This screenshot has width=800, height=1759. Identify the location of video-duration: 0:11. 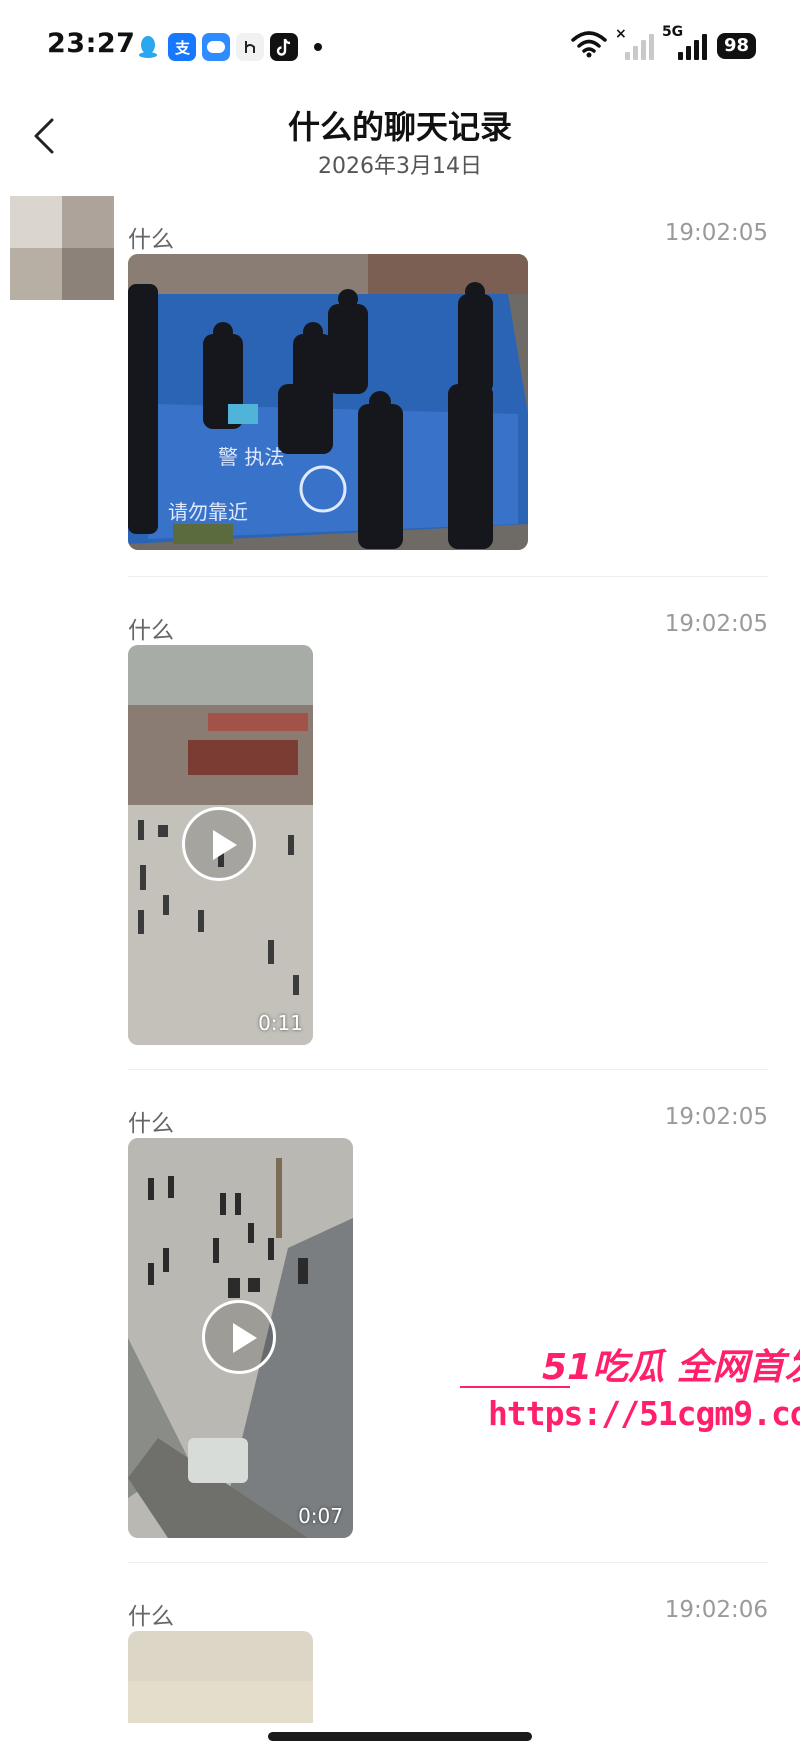
(280, 1023).